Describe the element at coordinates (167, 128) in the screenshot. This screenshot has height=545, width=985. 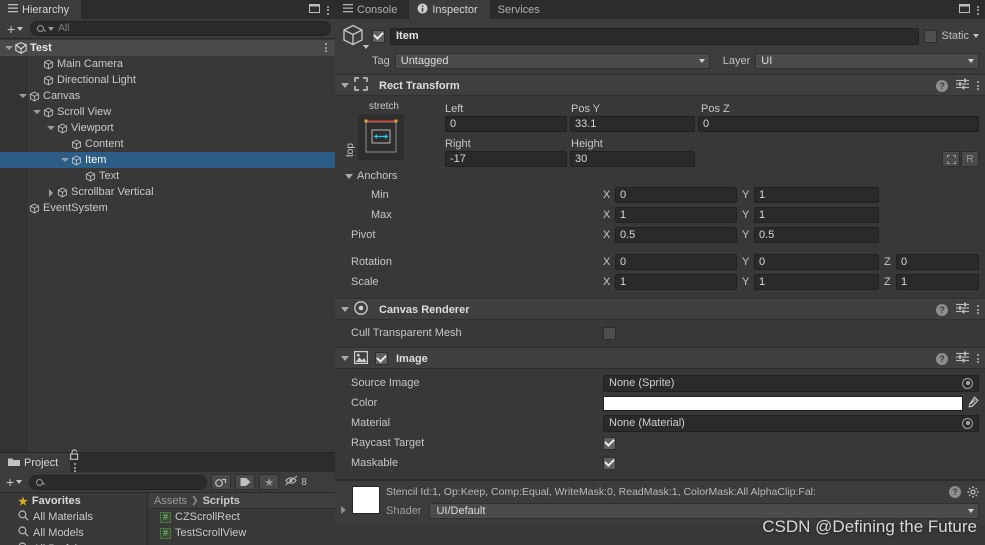
I see `hierarchy-item-viewport: Viewport` at that location.